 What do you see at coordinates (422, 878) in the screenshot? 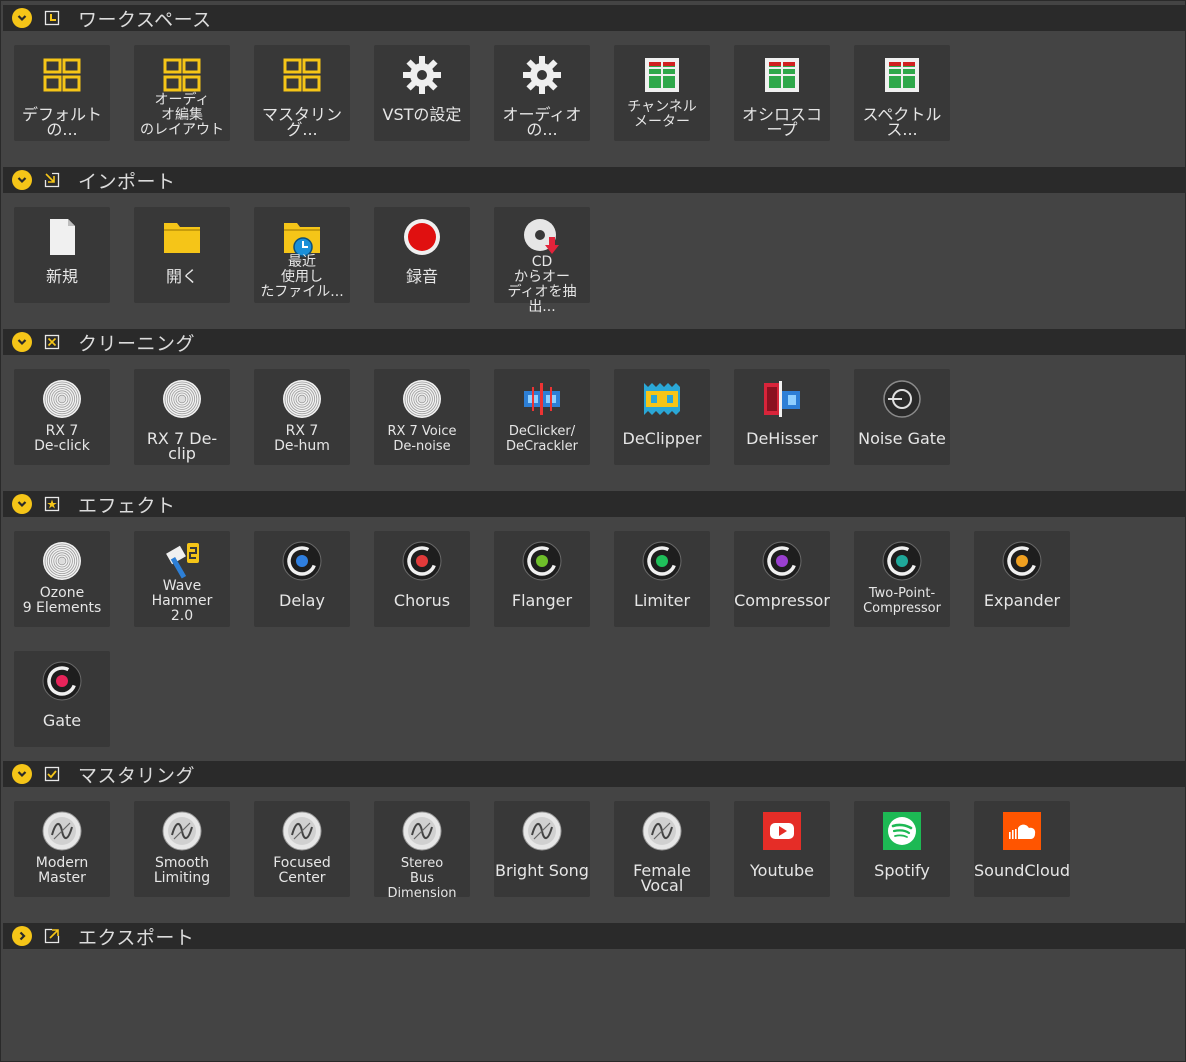
I see `tile-label: Stereo Bus Dimension` at bounding box center [422, 878].